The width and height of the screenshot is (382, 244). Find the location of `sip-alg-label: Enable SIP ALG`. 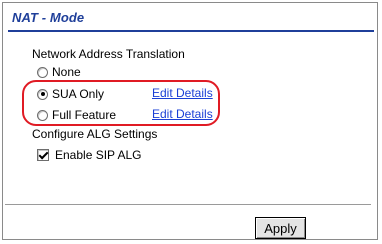

sip-alg-label: Enable SIP ALG is located at coordinates (98, 155).